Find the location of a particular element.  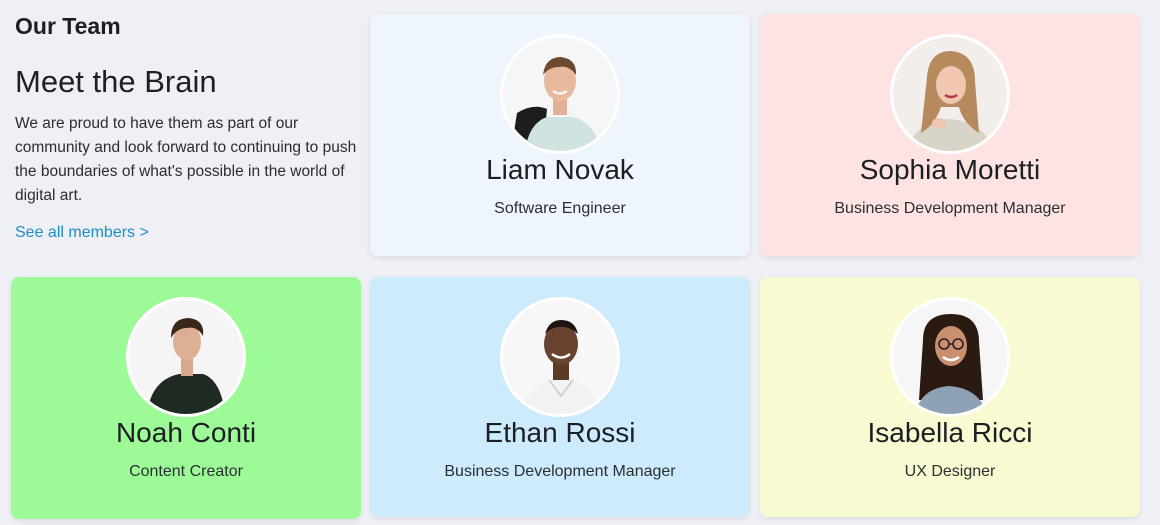

section-eyebrow: Our Team is located at coordinates (68, 26).